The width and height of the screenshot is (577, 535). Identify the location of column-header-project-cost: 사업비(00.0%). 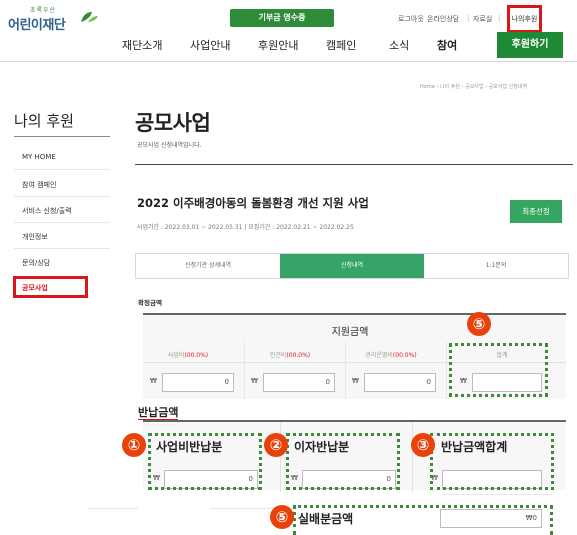
(188, 355).